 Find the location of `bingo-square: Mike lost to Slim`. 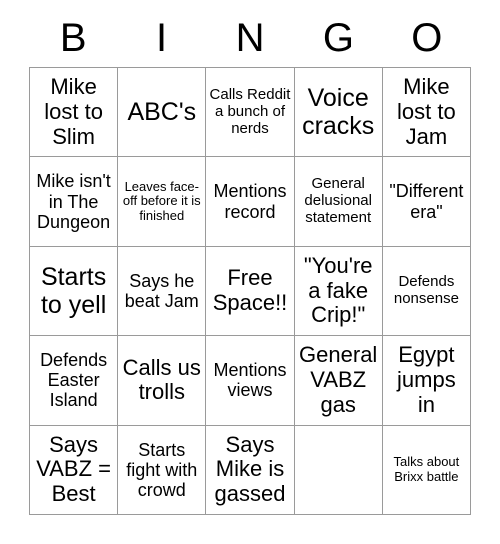

bingo-square: Mike lost to Slim is located at coordinates (74, 113).